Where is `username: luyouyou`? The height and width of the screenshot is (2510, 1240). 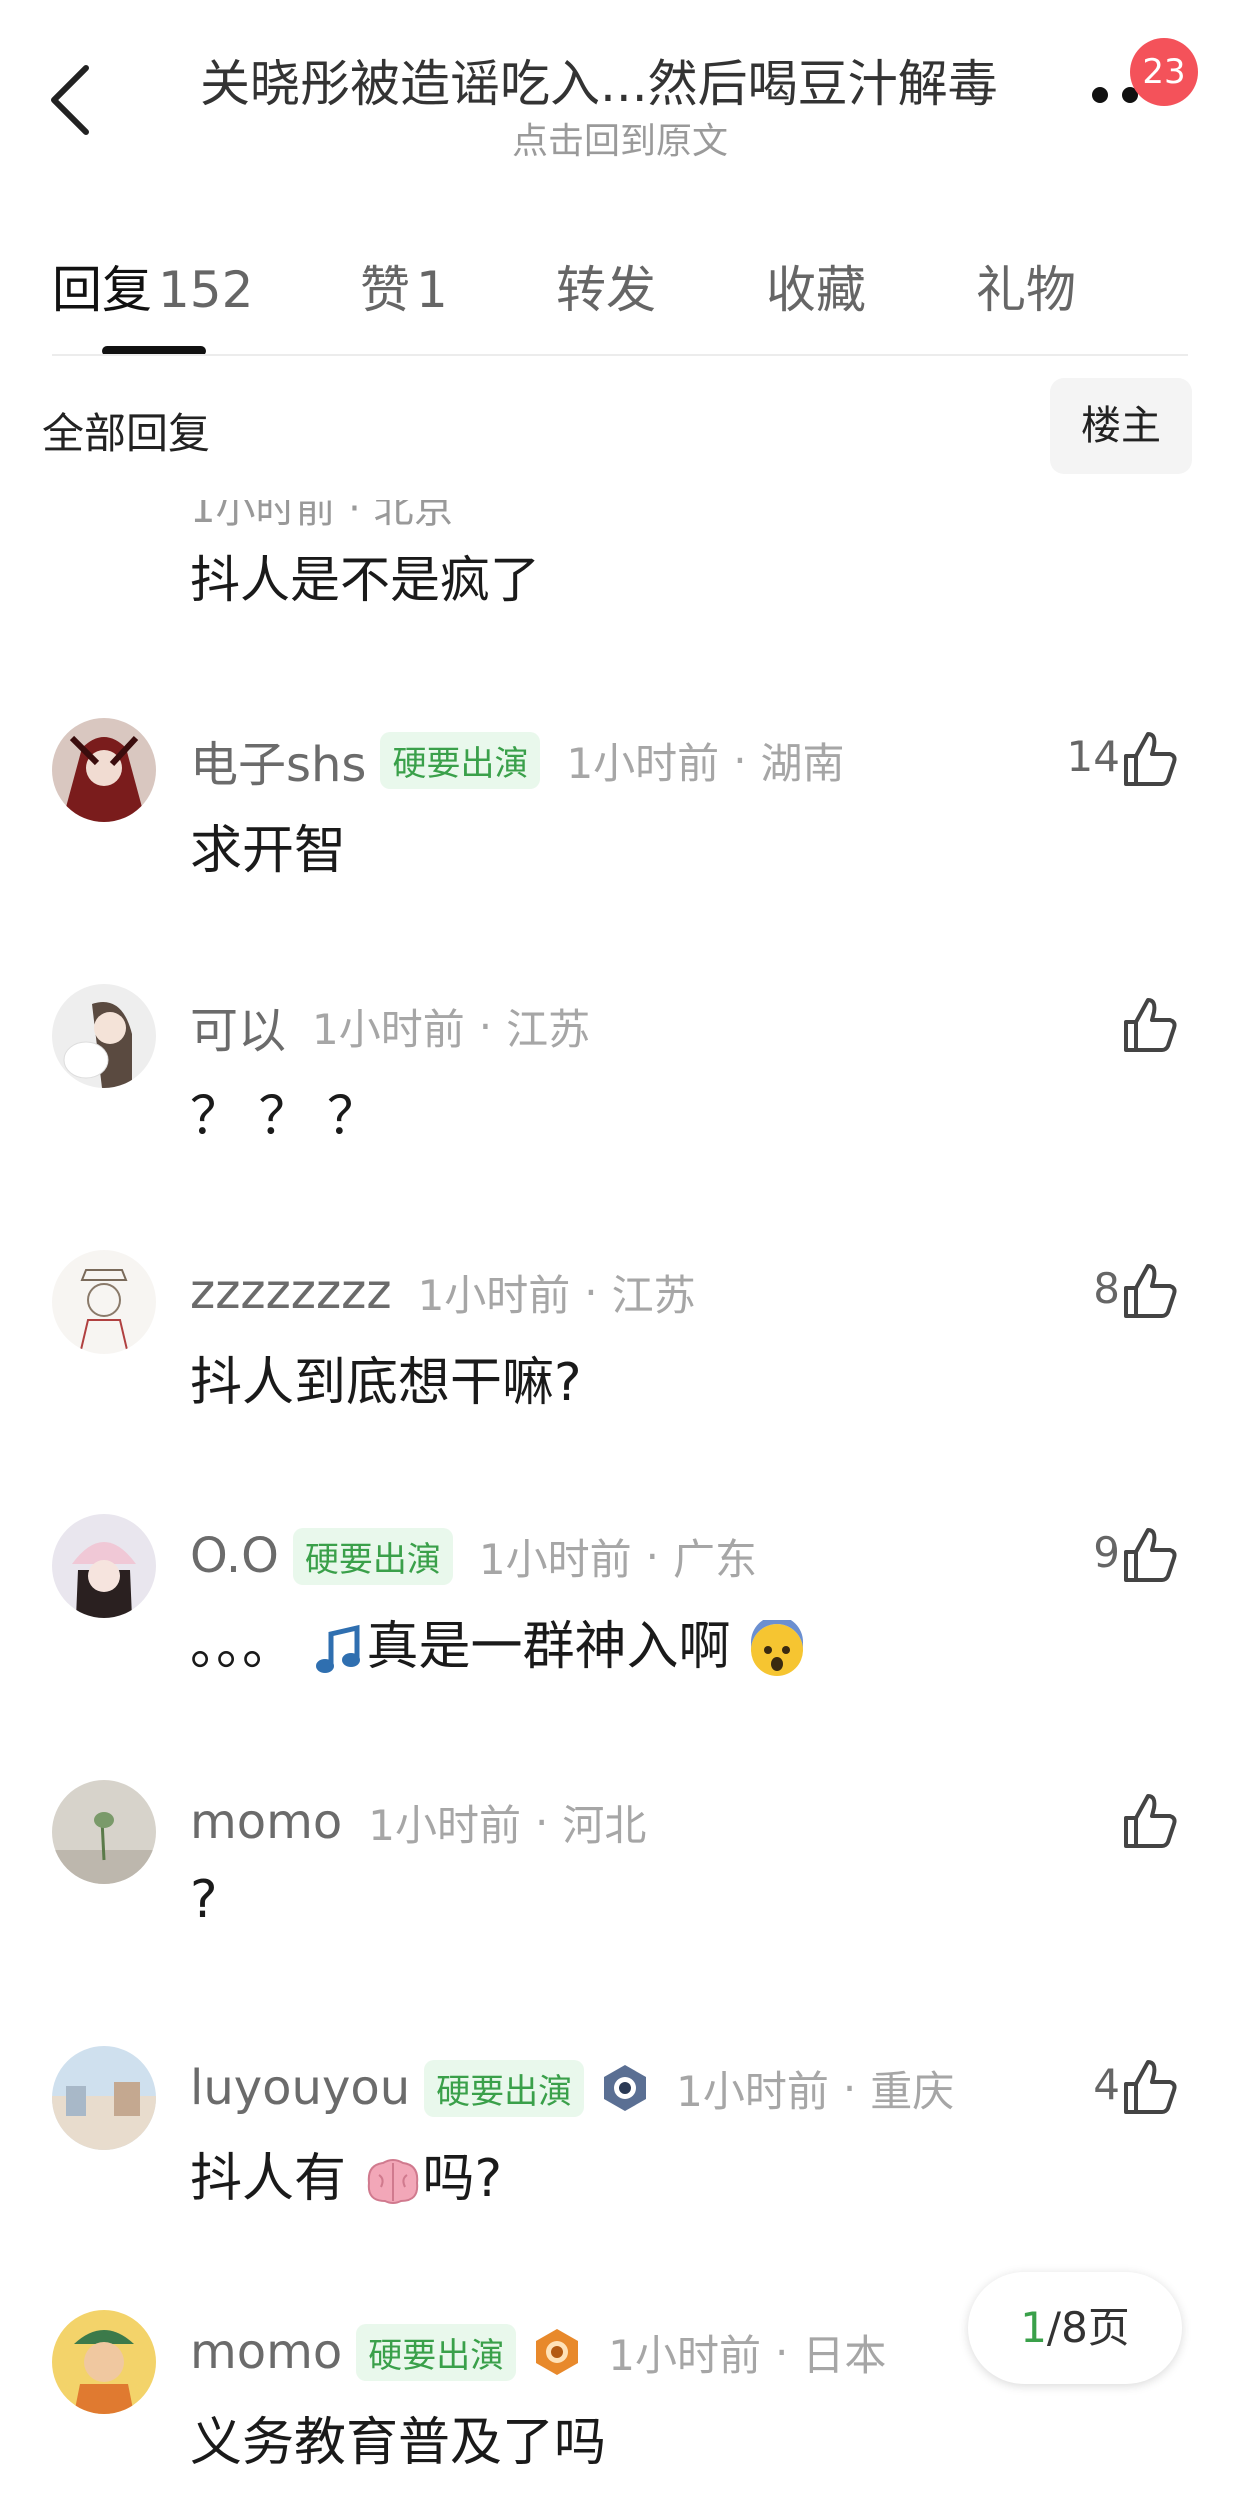
username: luyouyou is located at coordinates (300, 2088).